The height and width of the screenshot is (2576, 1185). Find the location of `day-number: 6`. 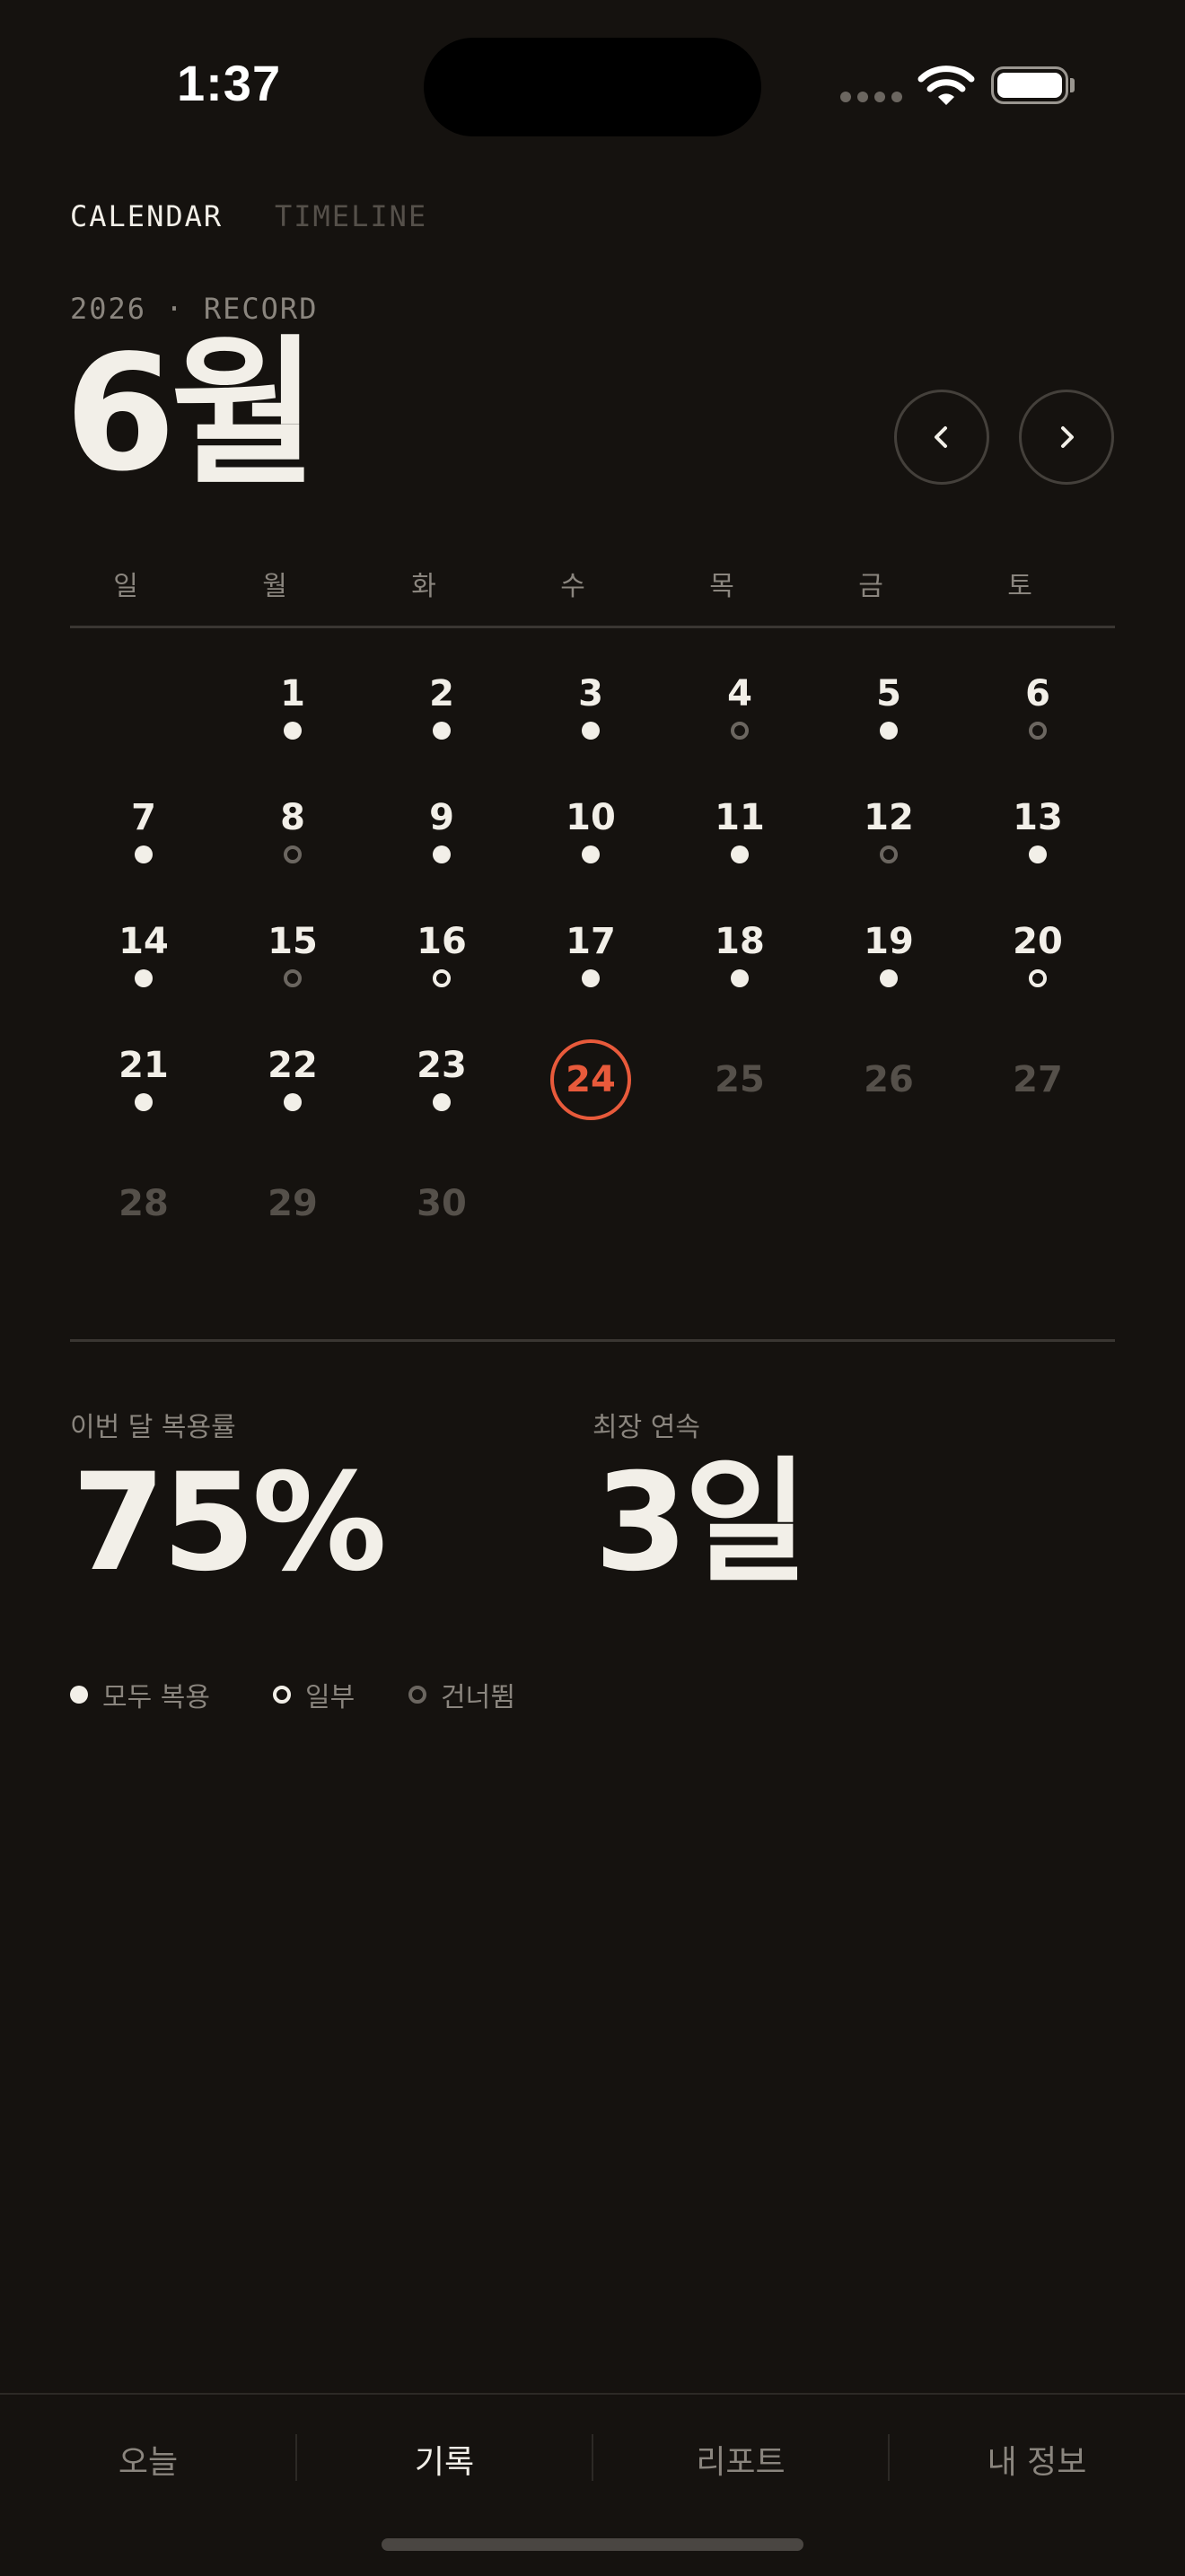

day-number: 6 is located at coordinates (1037, 693).